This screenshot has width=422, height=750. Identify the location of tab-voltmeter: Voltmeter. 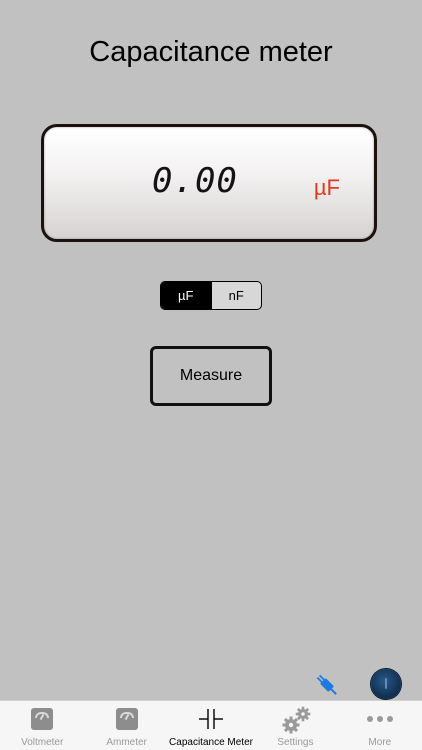
(42, 725).